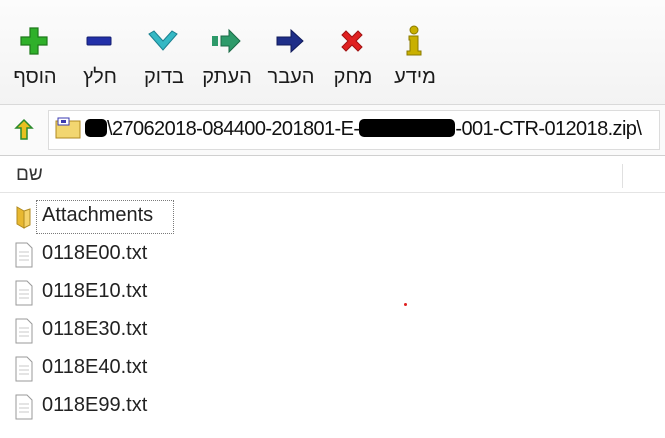  Describe the element at coordinates (35, 77) in the screenshot. I see `add-label: הוסף` at that location.